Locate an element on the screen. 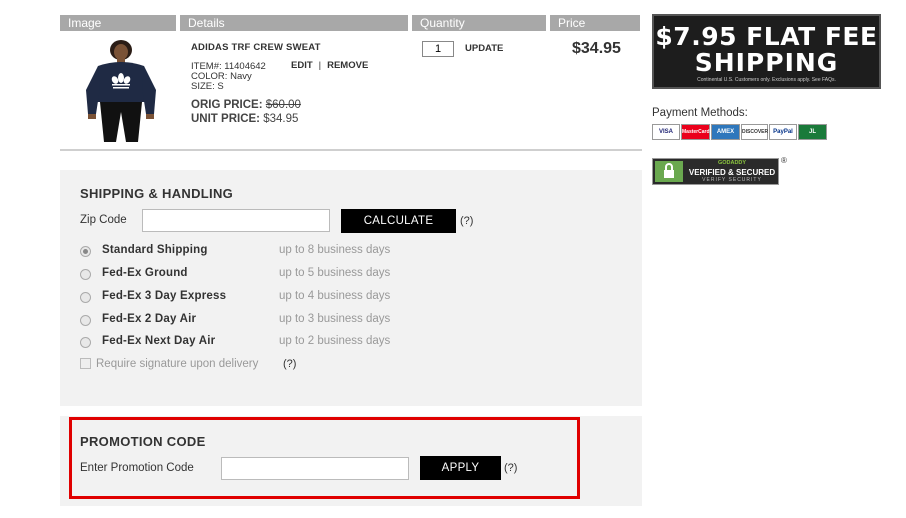  payment-methods-label: Payment Methods: is located at coordinates (700, 113).